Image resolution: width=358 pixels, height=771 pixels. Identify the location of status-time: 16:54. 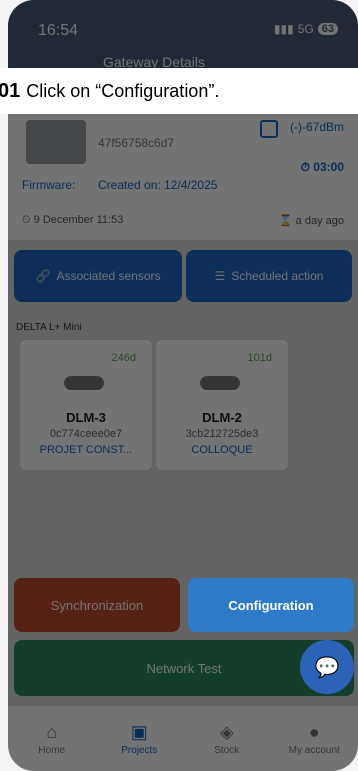
(58, 30).